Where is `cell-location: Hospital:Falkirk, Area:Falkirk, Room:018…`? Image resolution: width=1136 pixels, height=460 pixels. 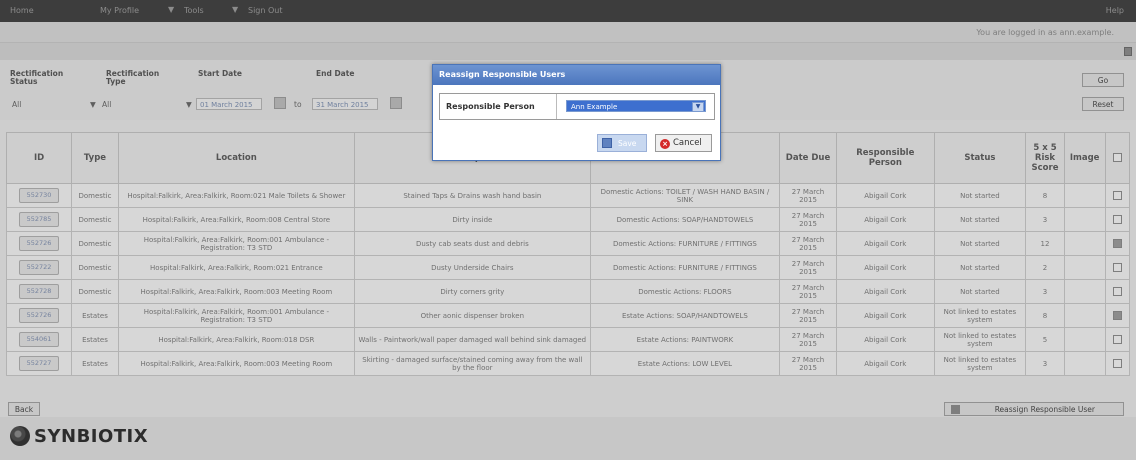
cell-location: Hospital:Falkirk, Area:Falkirk, Room:018… is located at coordinates (236, 339).